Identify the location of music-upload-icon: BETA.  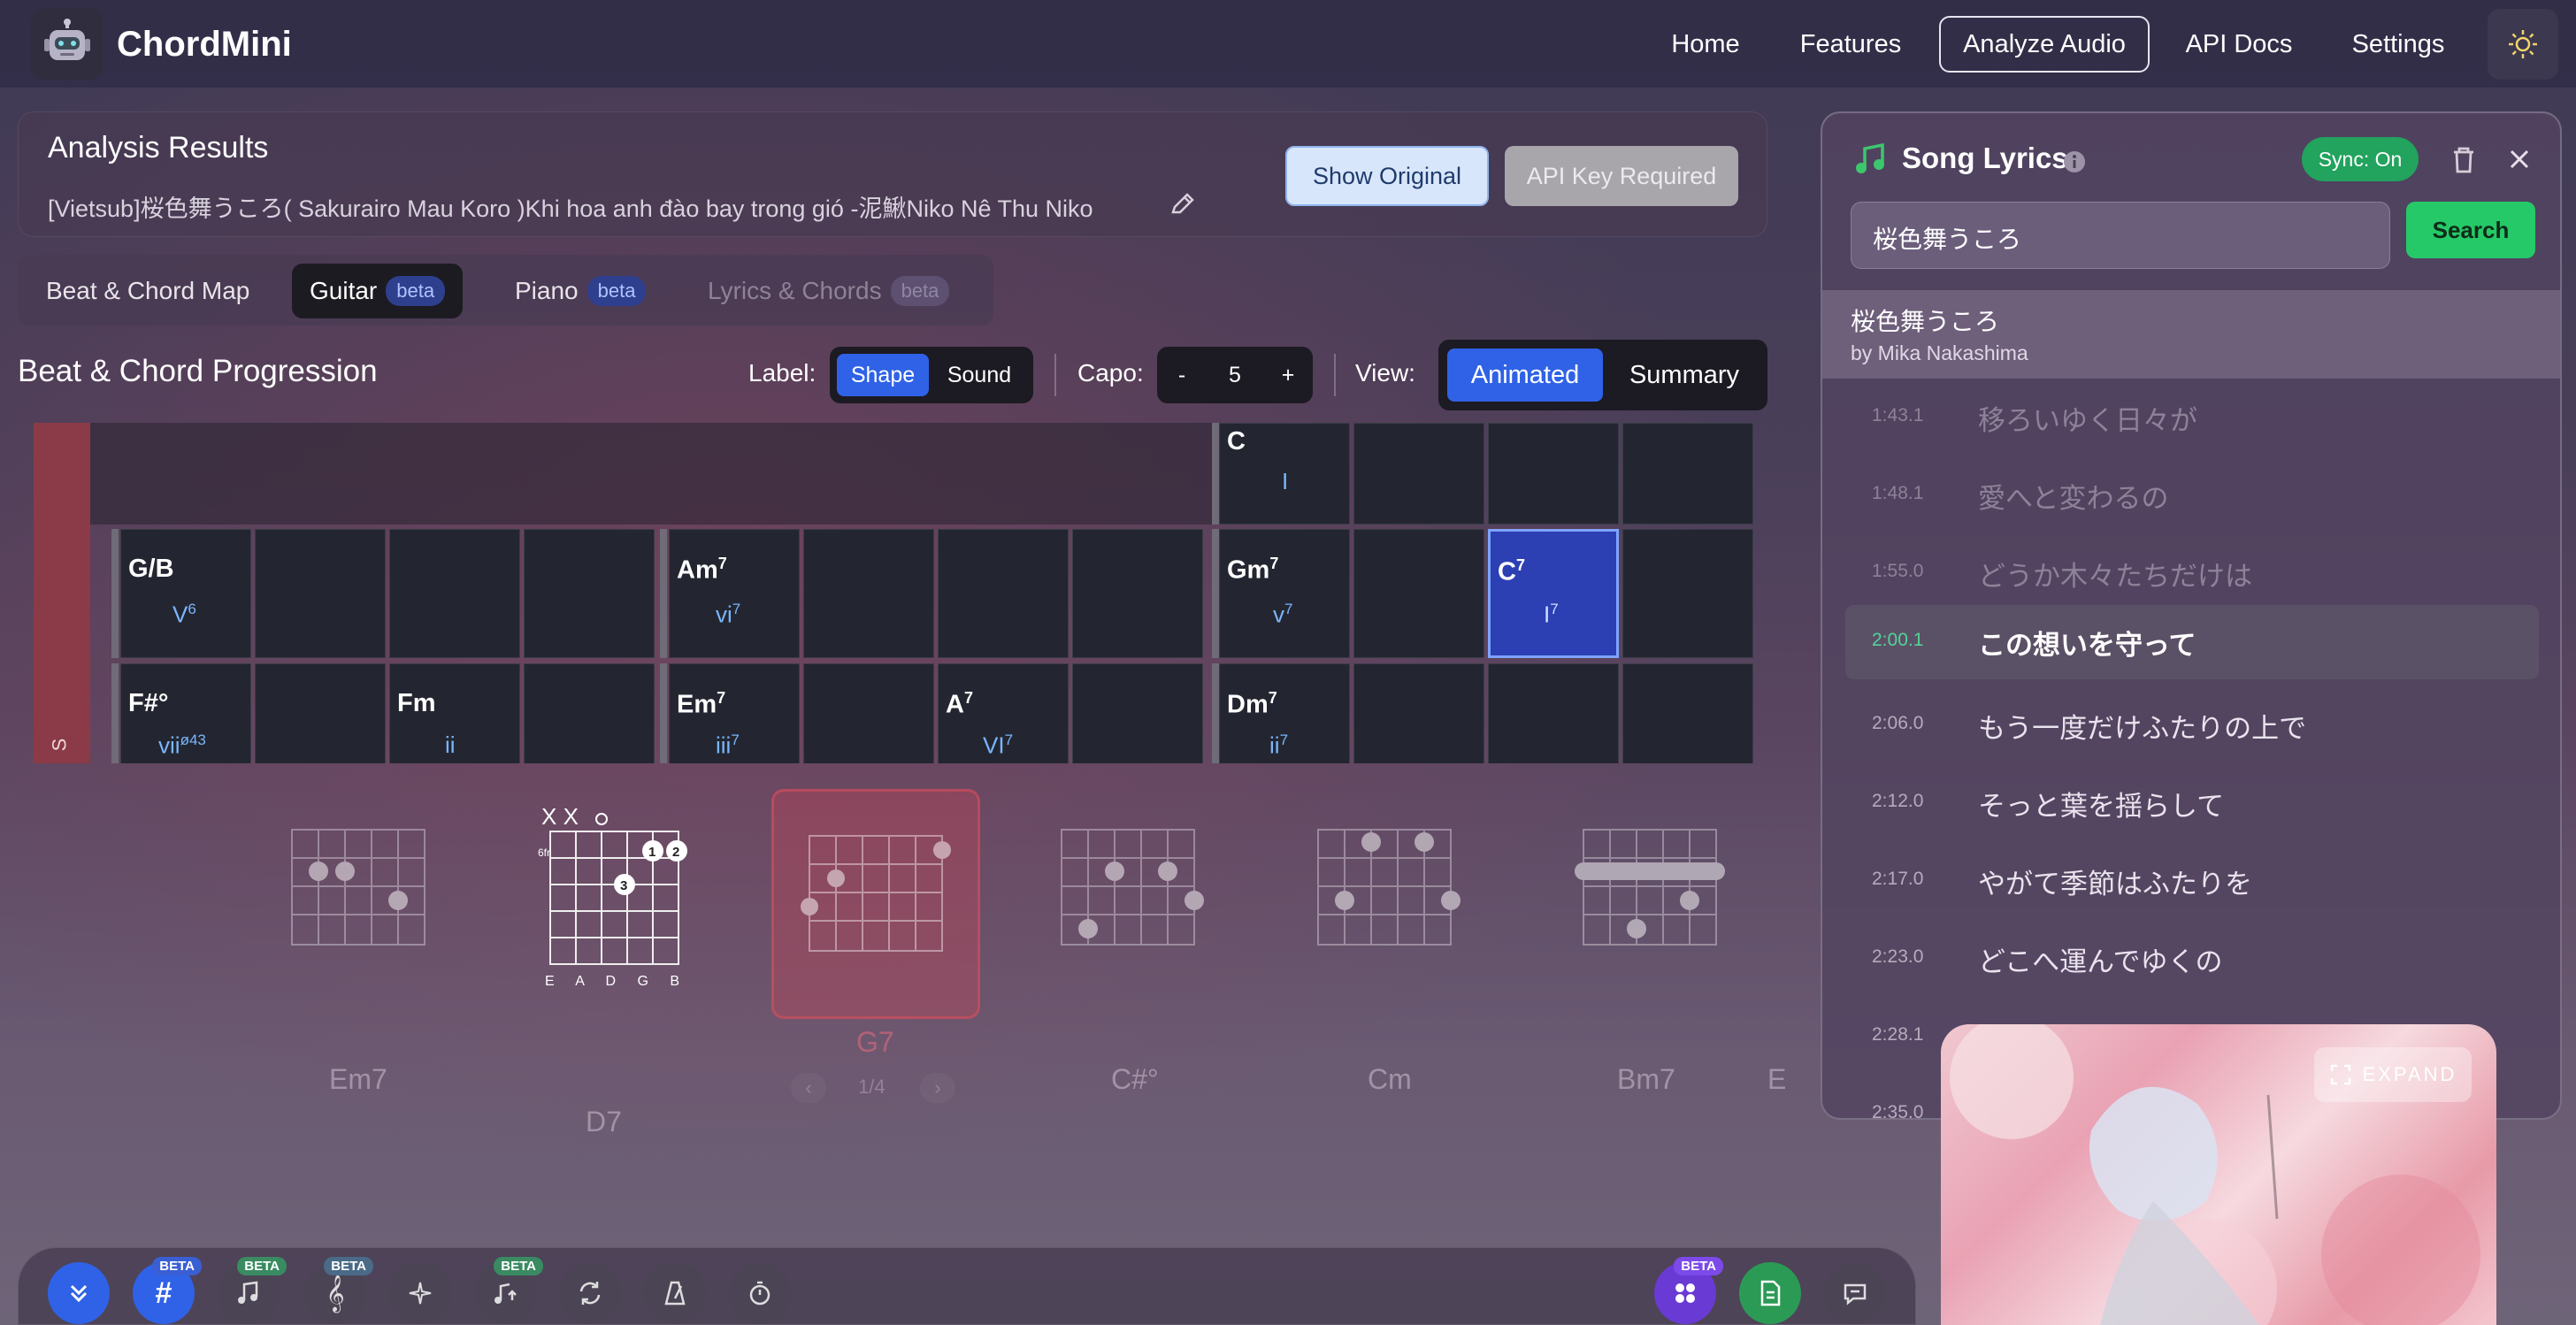
(508, 1290).